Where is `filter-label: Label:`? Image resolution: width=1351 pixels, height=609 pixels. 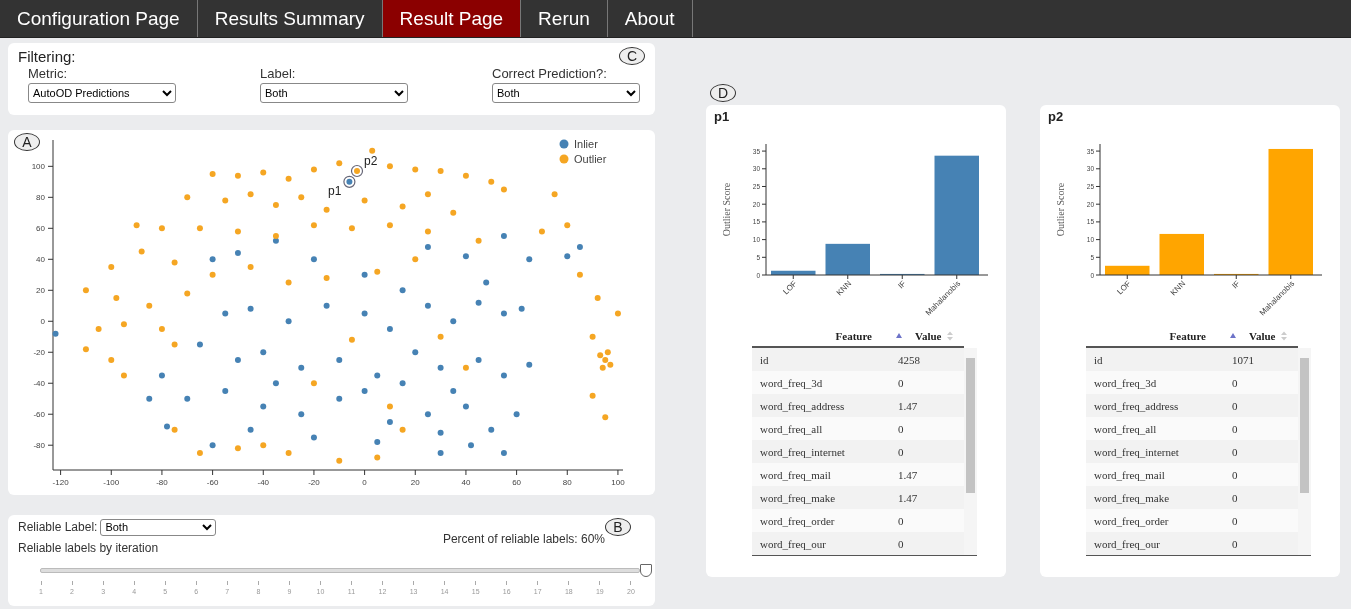
filter-label: Label: is located at coordinates (278, 73).